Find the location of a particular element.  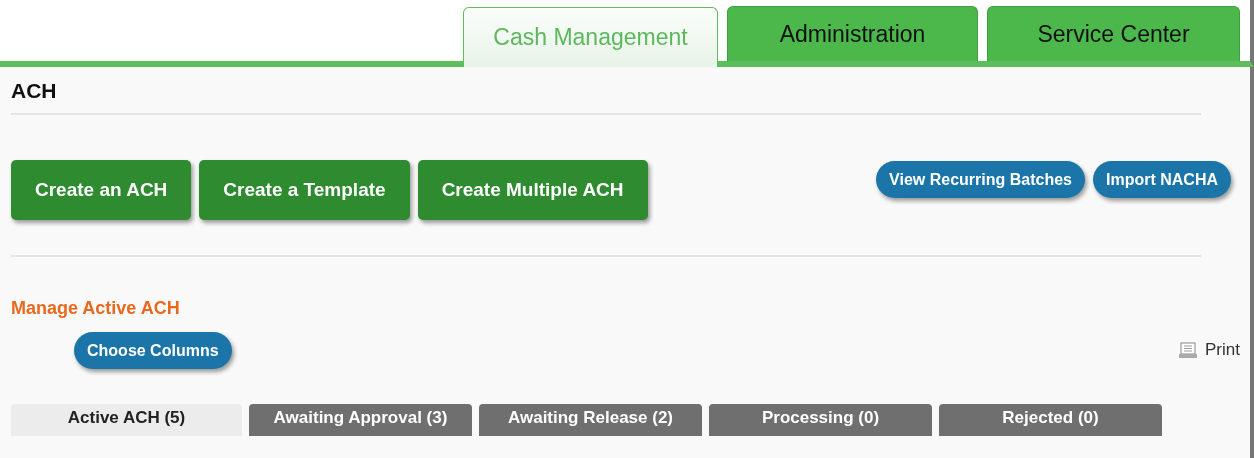

page-title: ACH is located at coordinates (34, 91).